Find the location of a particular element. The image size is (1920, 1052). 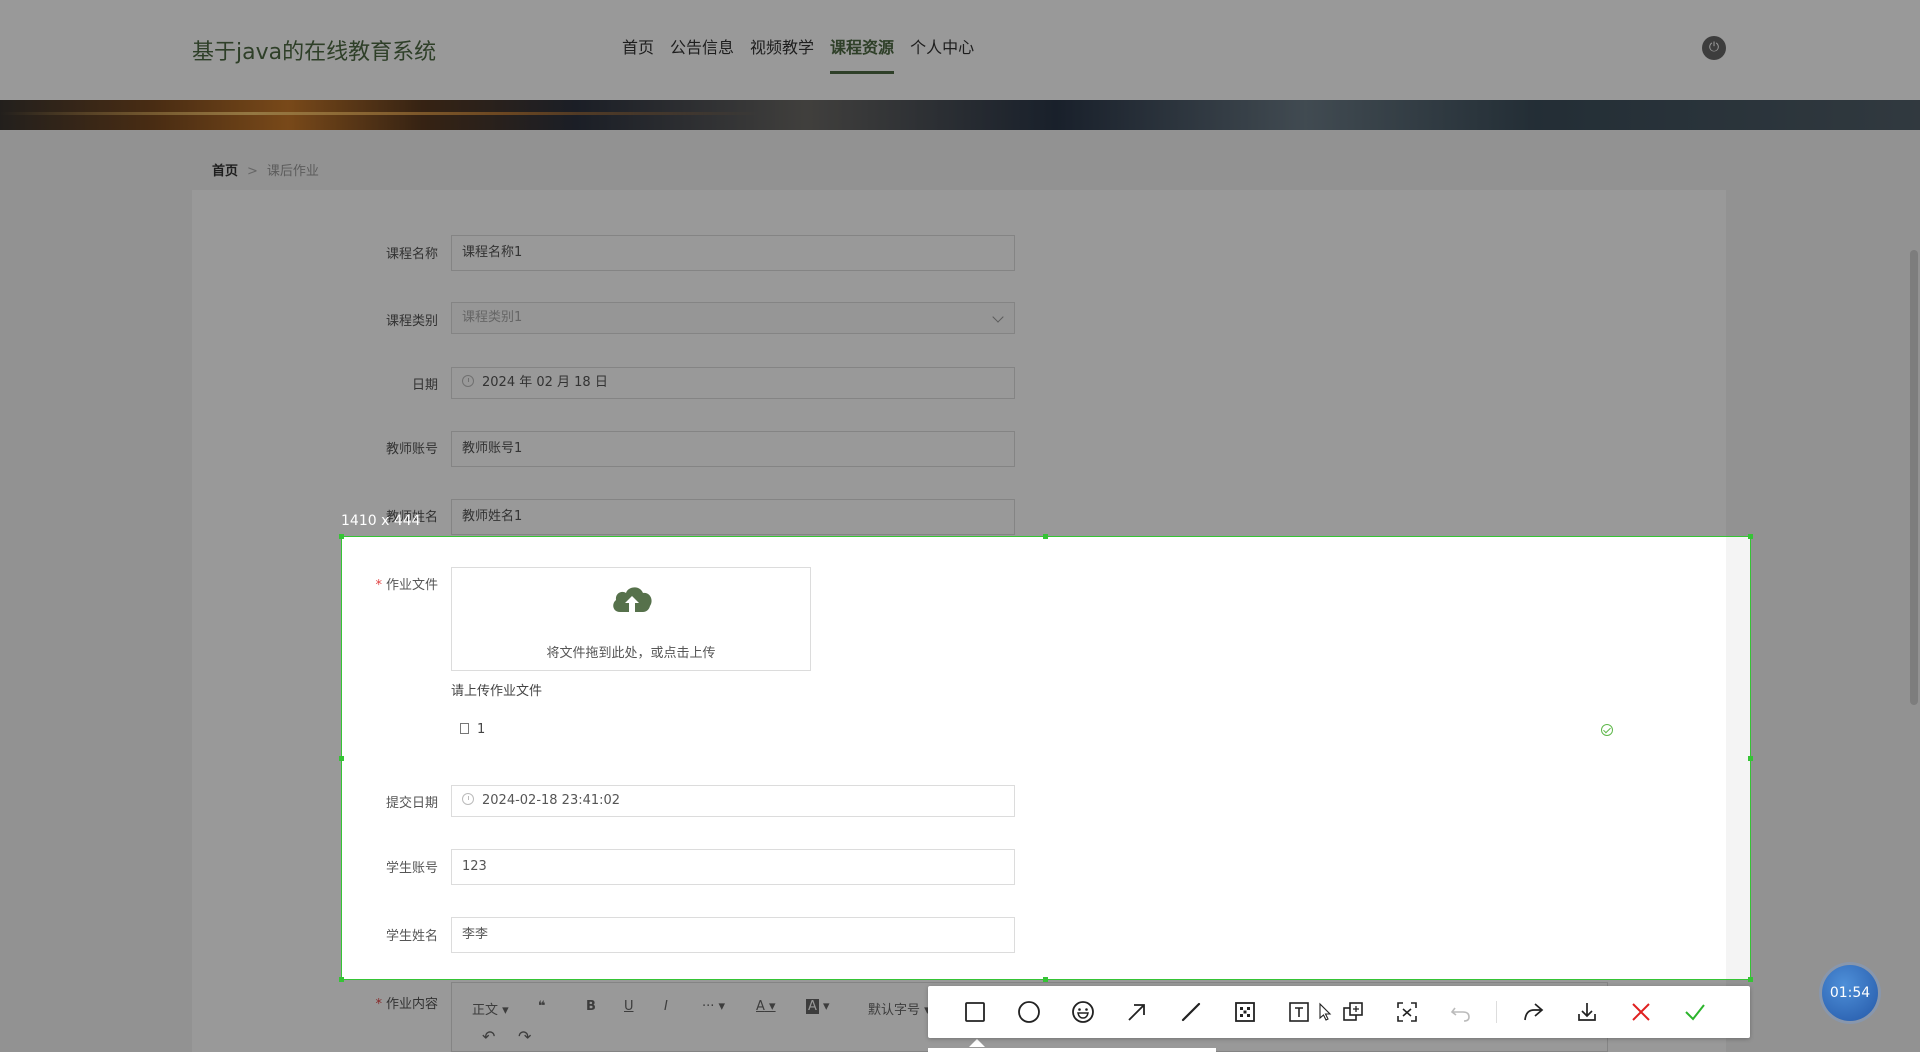

pin-icon is located at coordinates (1353, 1012).